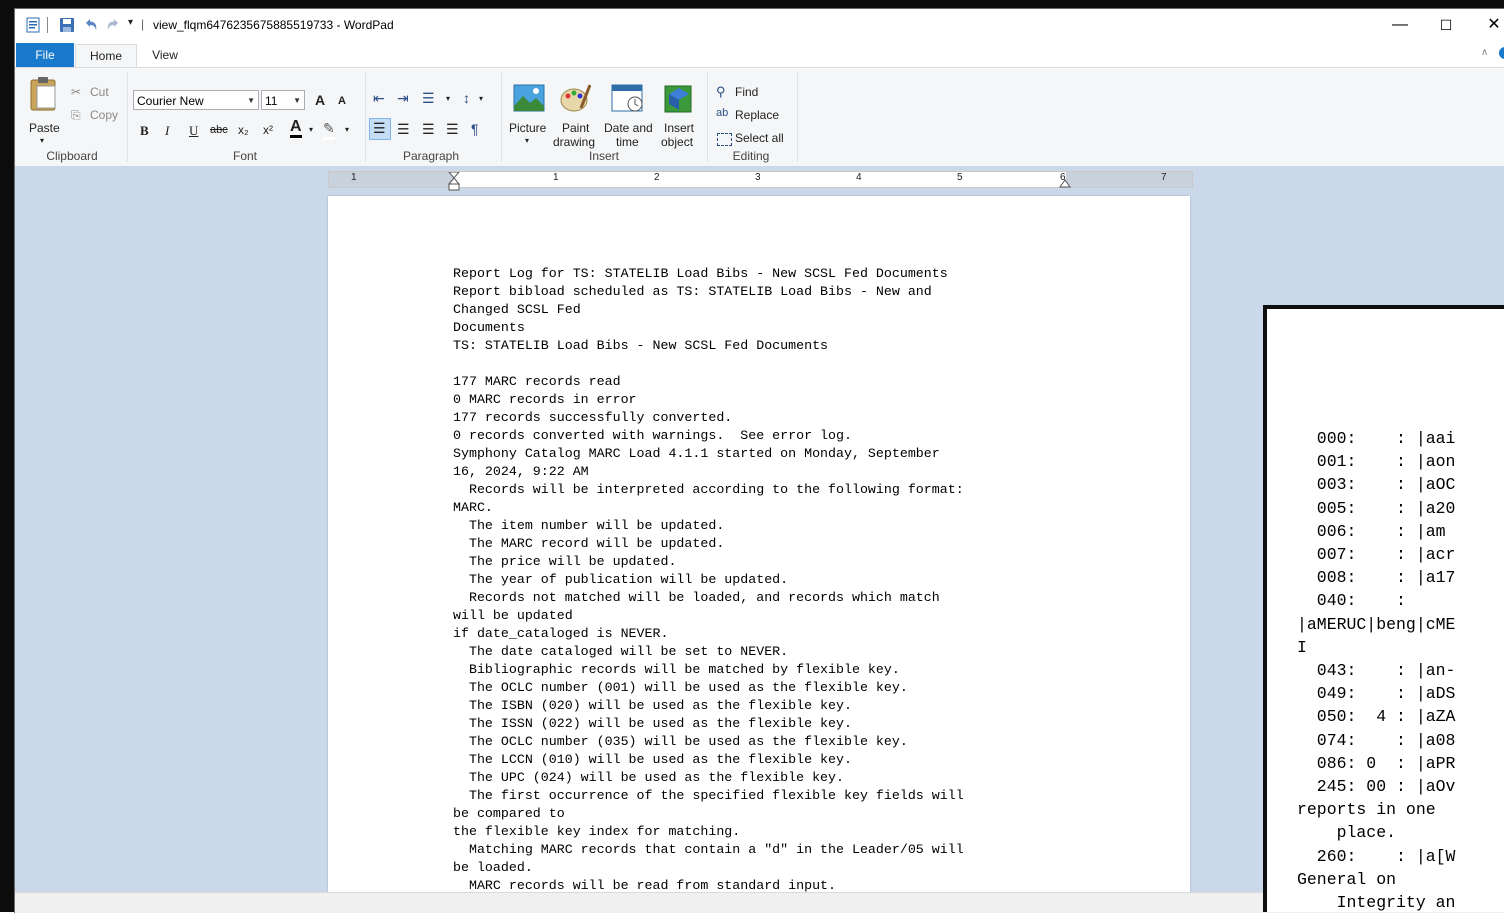 The height and width of the screenshot is (913, 1504). I want to click on ruler-left-margin, so click(391, 179).